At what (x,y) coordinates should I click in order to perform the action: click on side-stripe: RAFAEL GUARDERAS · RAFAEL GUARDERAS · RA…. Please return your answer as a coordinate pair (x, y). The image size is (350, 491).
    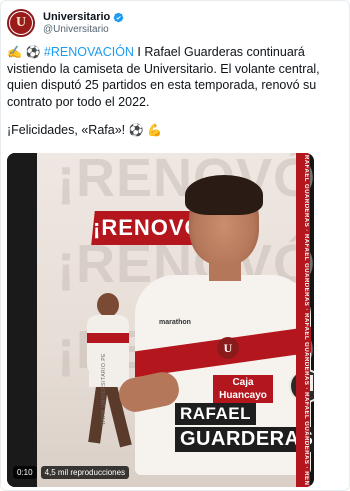
    Looking at the image, I should click on (303, 320).